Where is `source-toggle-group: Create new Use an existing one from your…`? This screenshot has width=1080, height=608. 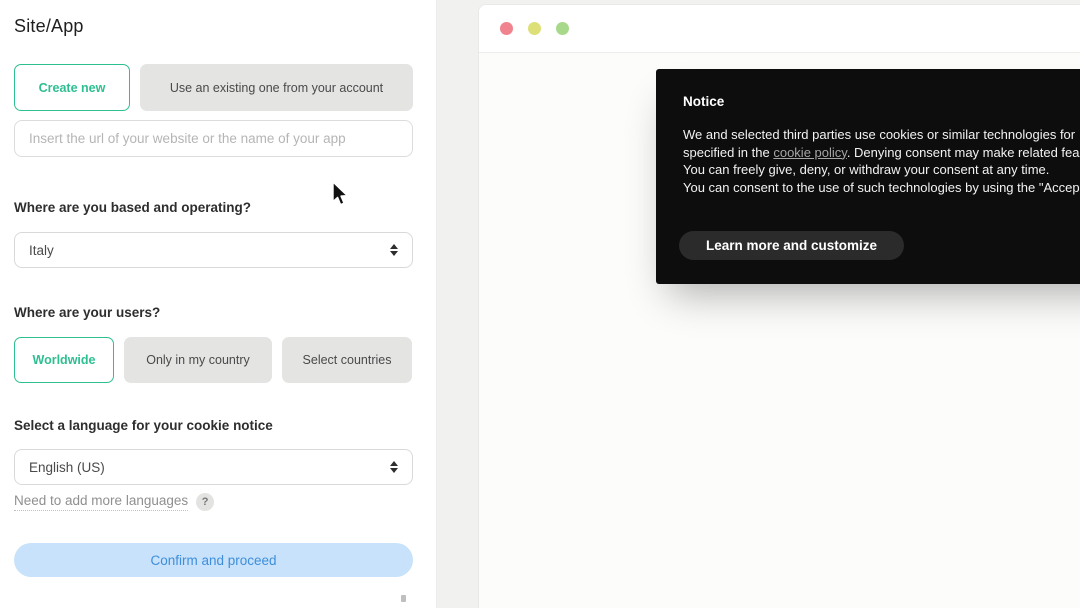 source-toggle-group: Create new Use an existing one from your… is located at coordinates (213, 87).